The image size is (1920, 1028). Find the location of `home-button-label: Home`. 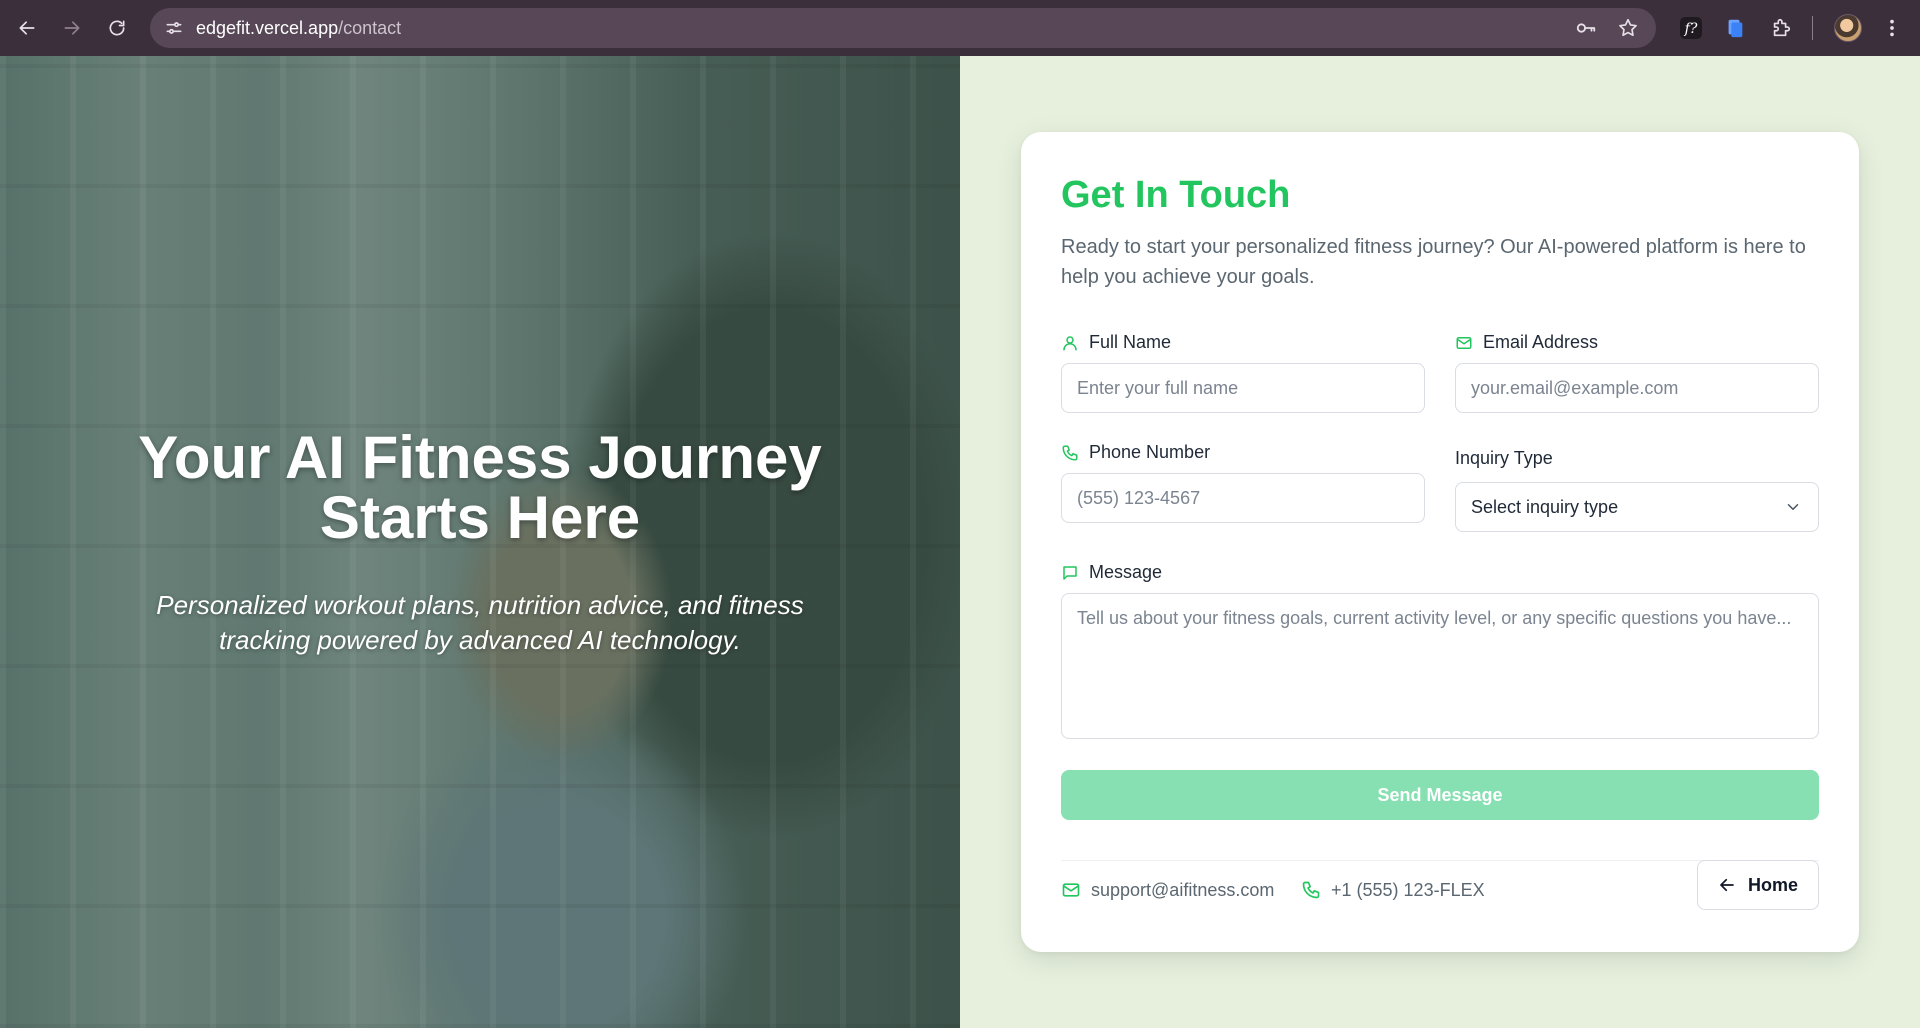

home-button-label: Home is located at coordinates (1772, 884).